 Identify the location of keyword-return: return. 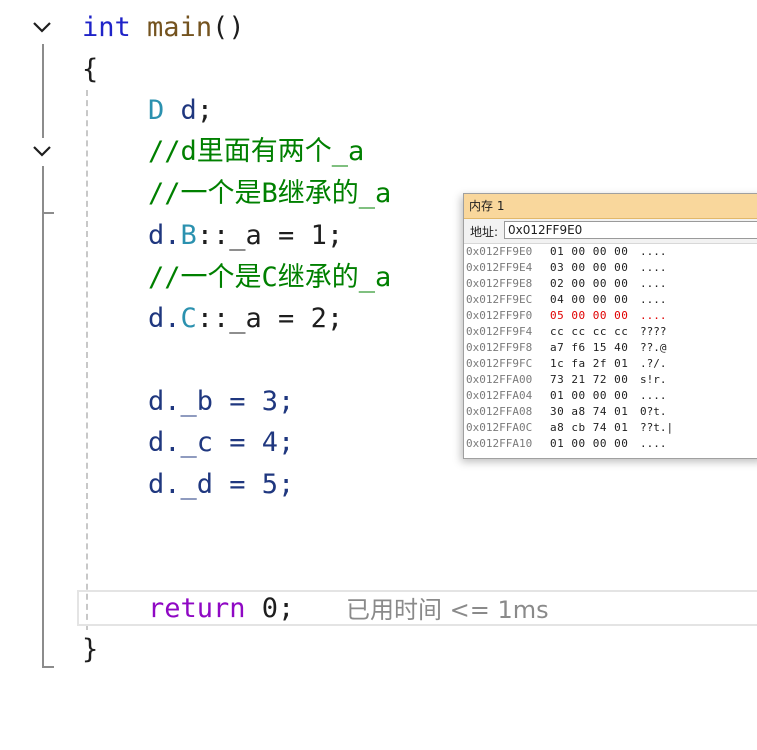
(197, 608).